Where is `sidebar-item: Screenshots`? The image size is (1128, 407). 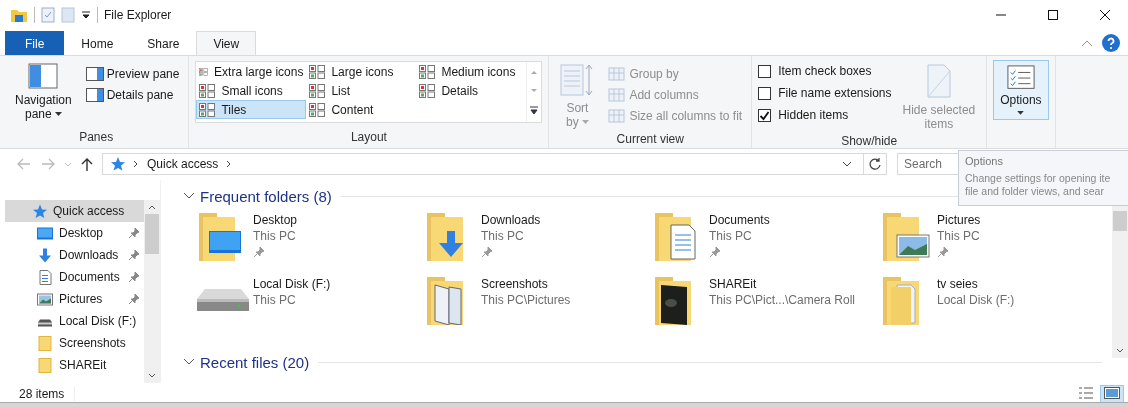
sidebar-item: Screenshots is located at coordinates (75, 343).